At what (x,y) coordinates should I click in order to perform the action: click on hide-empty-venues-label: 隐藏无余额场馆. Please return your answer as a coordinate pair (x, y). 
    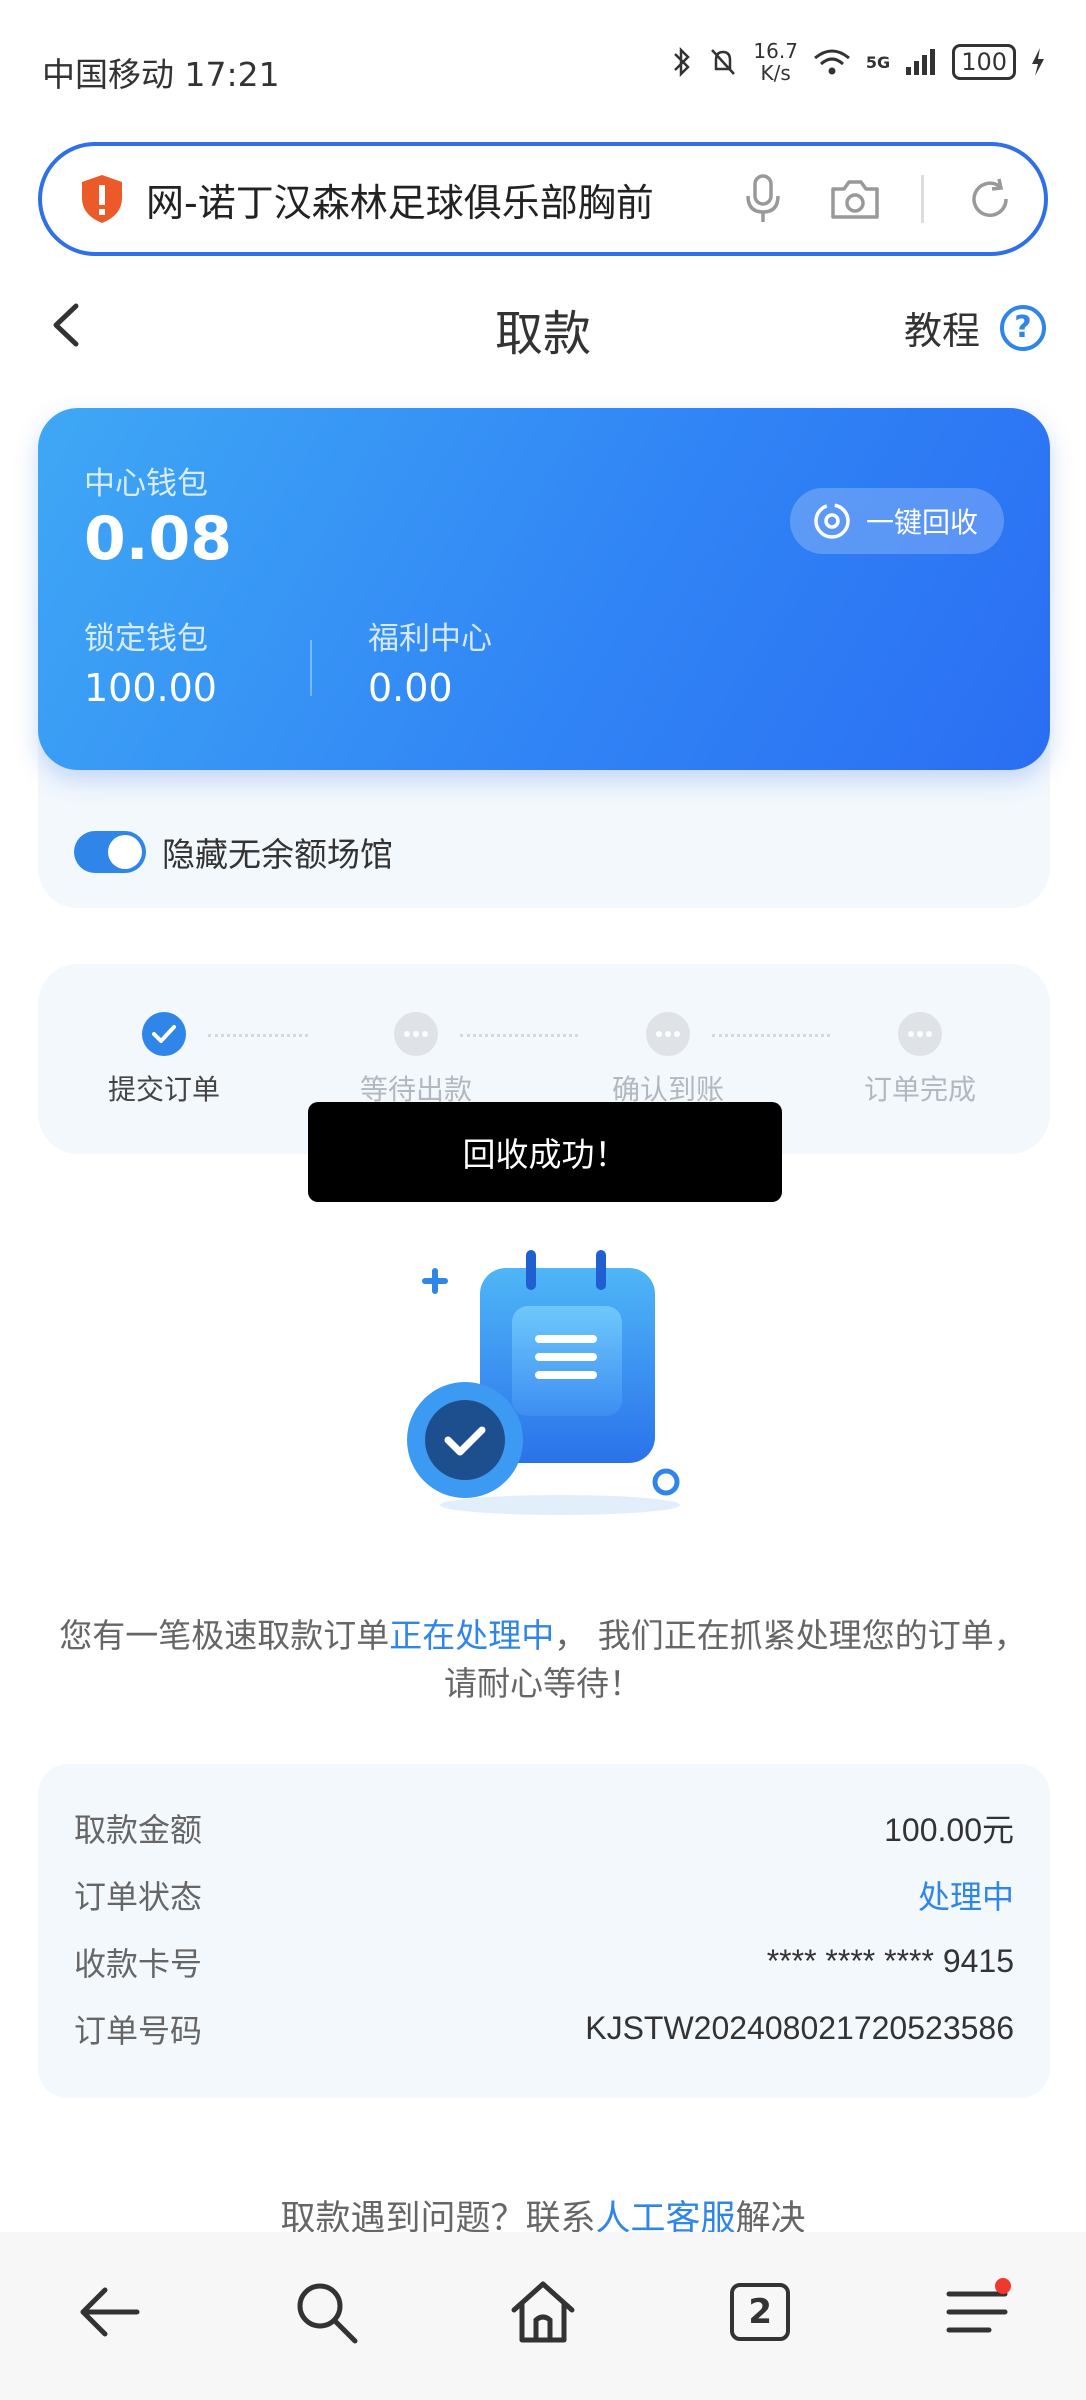
    Looking at the image, I should click on (277, 854).